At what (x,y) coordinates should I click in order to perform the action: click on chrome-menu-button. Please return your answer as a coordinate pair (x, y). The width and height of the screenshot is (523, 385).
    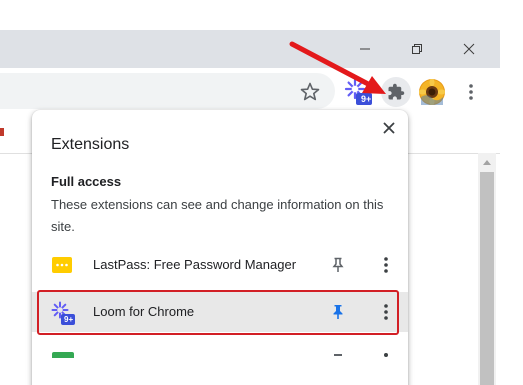
    Looking at the image, I should click on (471, 92).